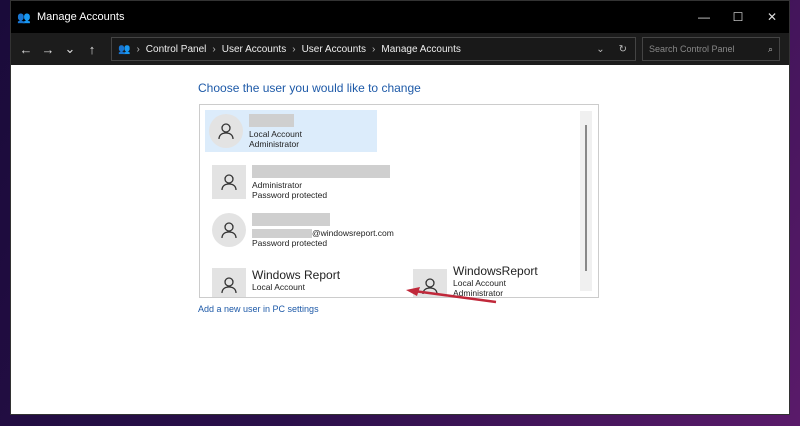 Image resolution: width=800 pixels, height=426 pixels. I want to click on up-button: ↑, so click(92, 49).